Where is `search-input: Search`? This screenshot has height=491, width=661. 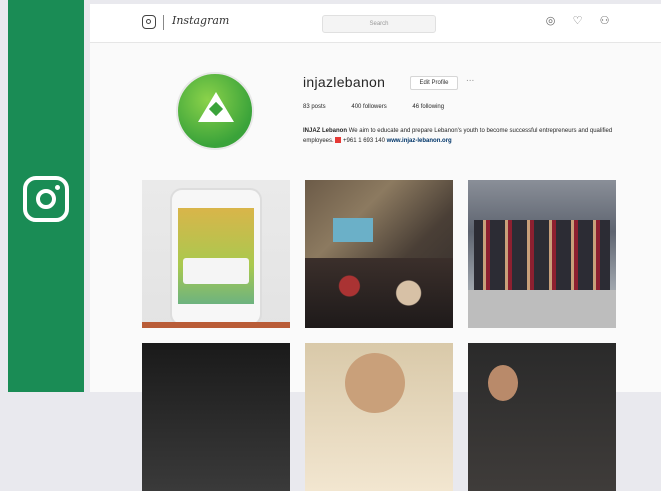 search-input: Search is located at coordinates (379, 24).